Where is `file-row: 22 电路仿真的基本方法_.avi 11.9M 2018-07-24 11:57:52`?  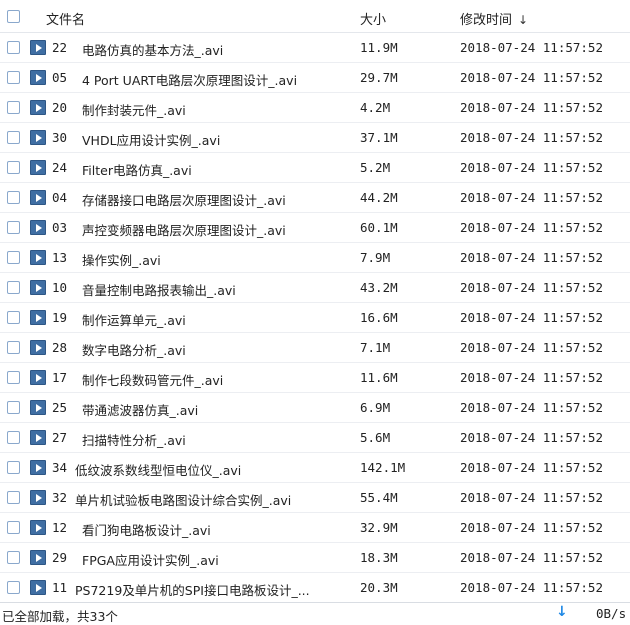
file-row: 22 电路仿真的基本方法_.avi 11.9M 2018-07-24 11:57:52 is located at coordinates (315, 48).